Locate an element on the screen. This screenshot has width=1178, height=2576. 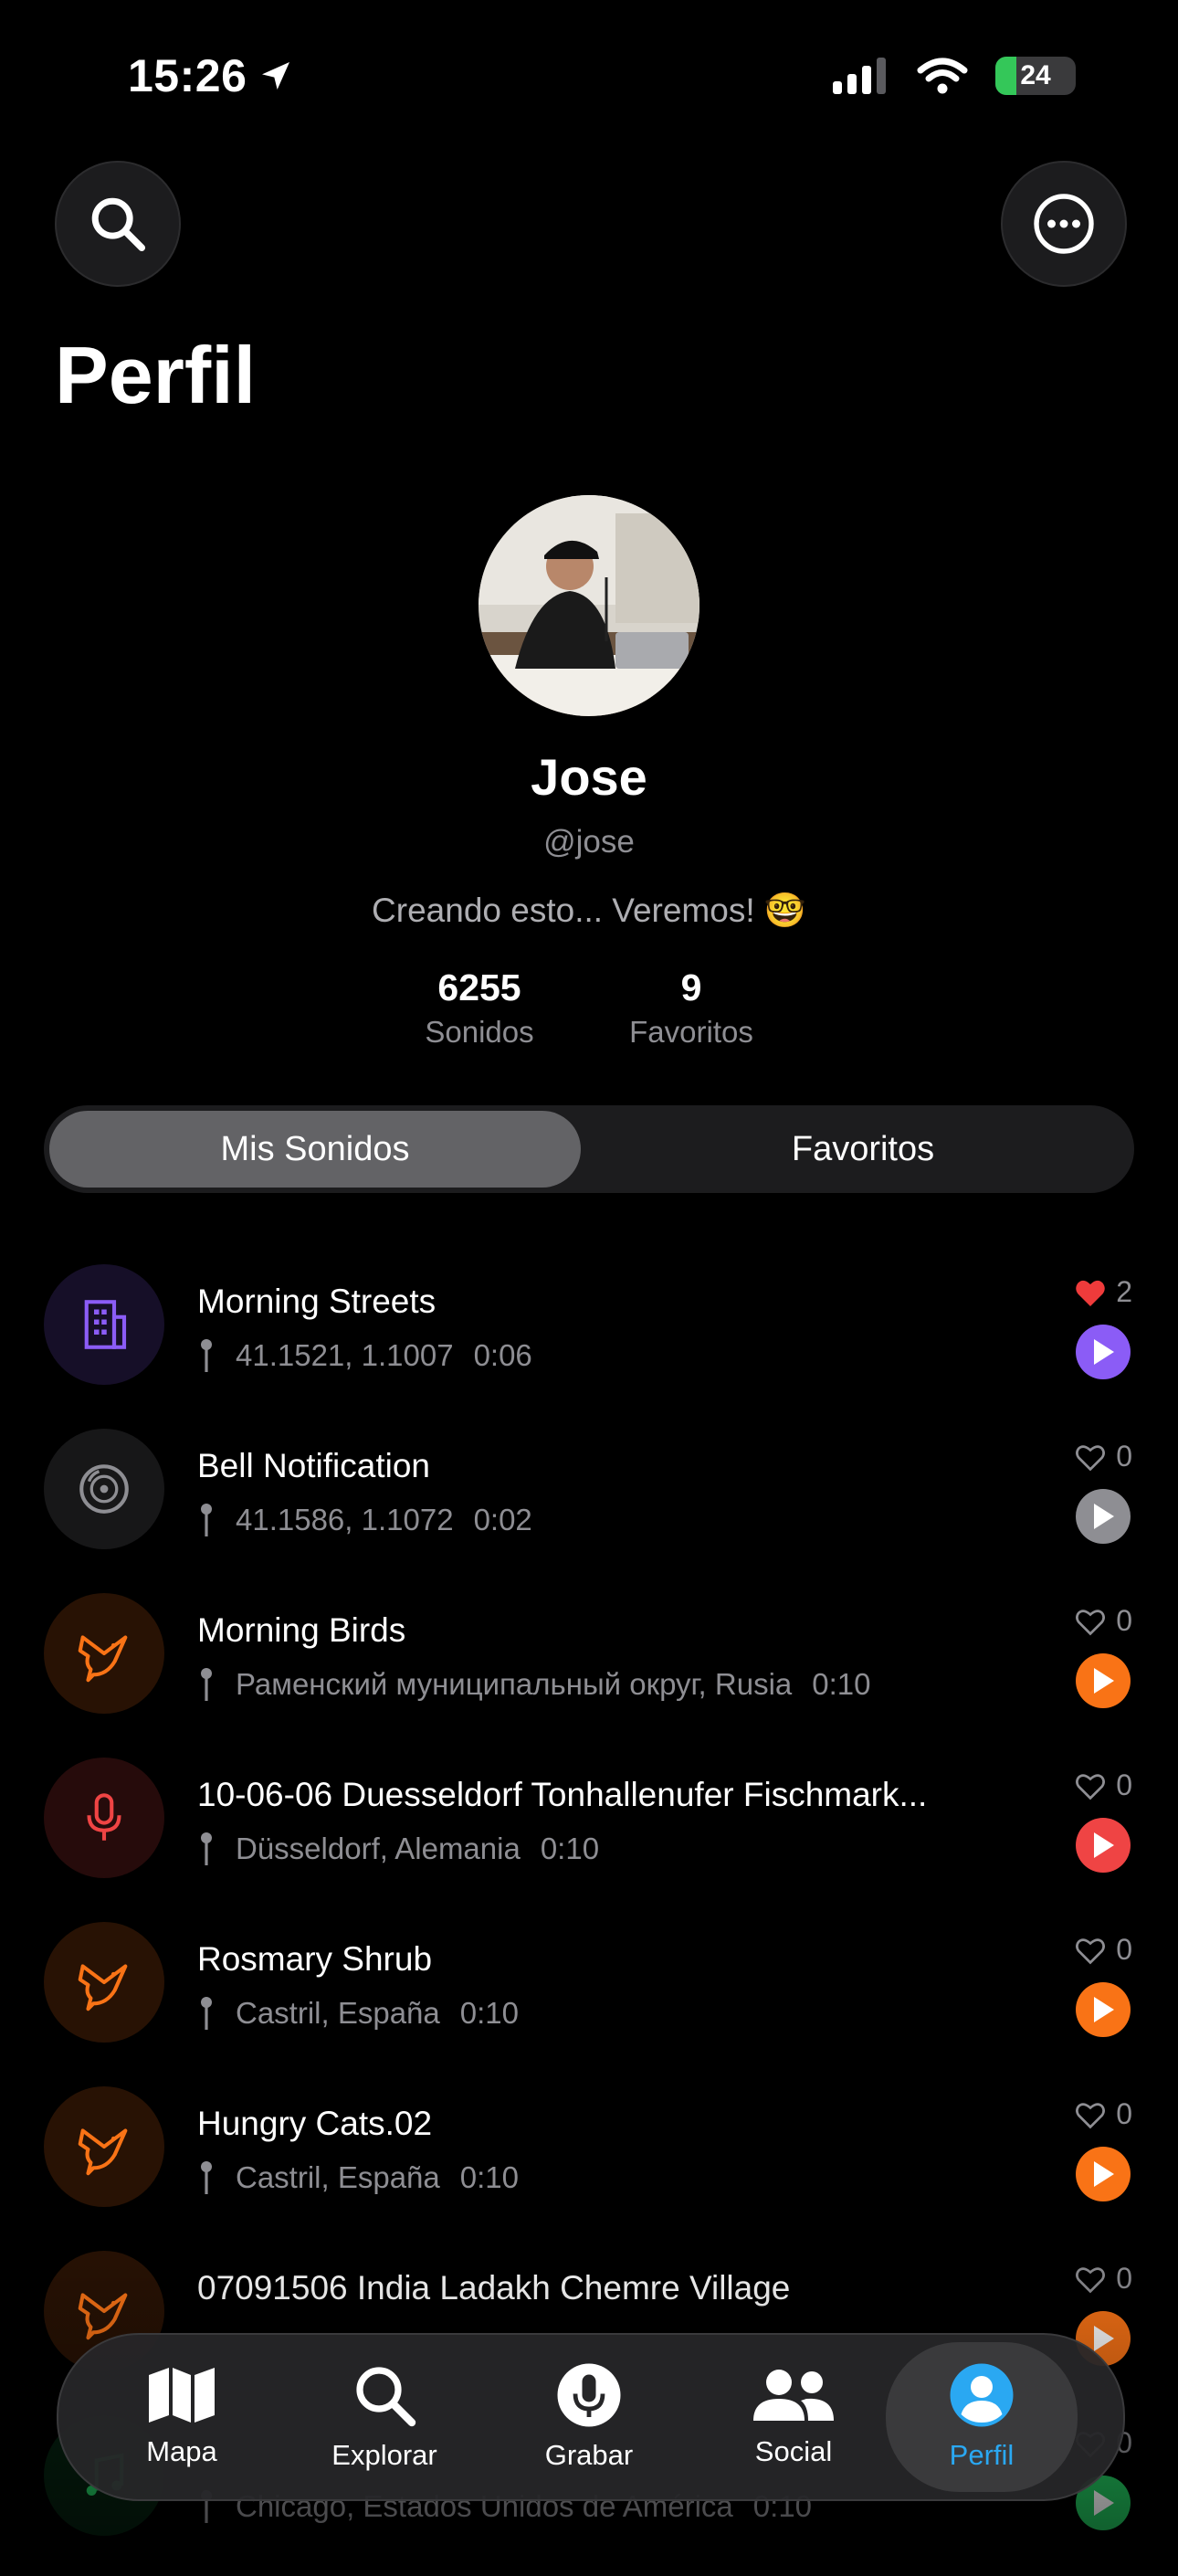
sound-meta: 41.1586, 1.1072 0:02 is located at coordinates (364, 1520).